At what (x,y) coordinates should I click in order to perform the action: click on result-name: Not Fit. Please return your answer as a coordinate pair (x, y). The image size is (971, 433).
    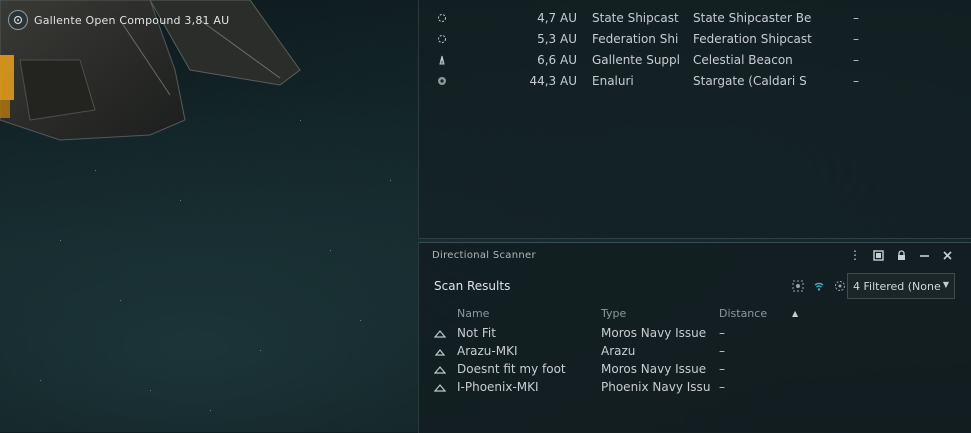
    Looking at the image, I should click on (476, 333).